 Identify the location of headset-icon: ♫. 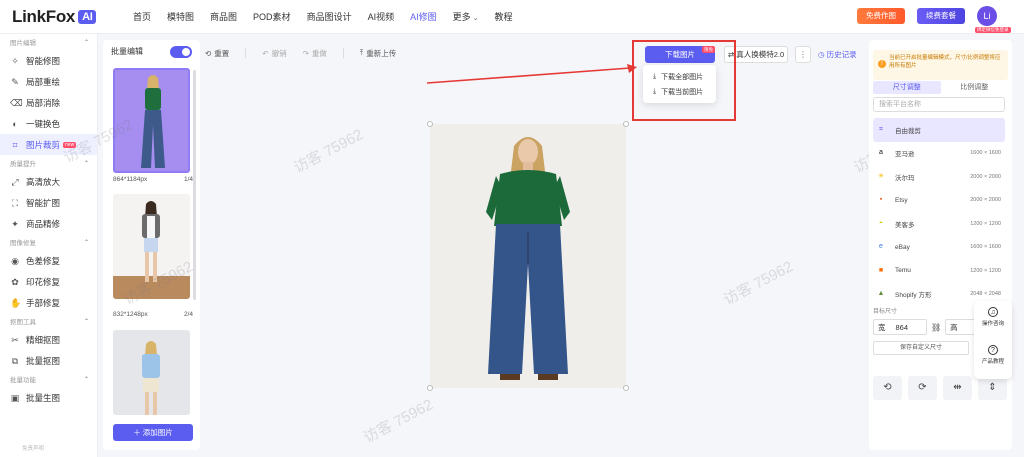
(993, 312).